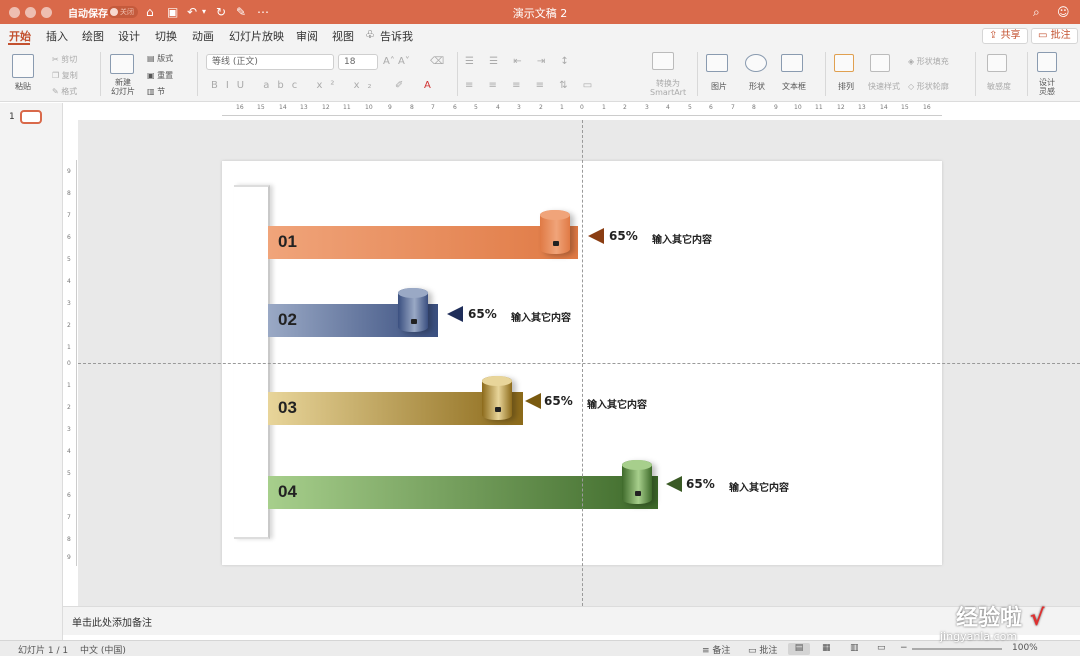 Image resolution: width=1080 pixels, height=656 pixels. What do you see at coordinates (884, 86) in the screenshot?
I see `quick-styles-button: 快速样式` at bounding box center [884, 86].